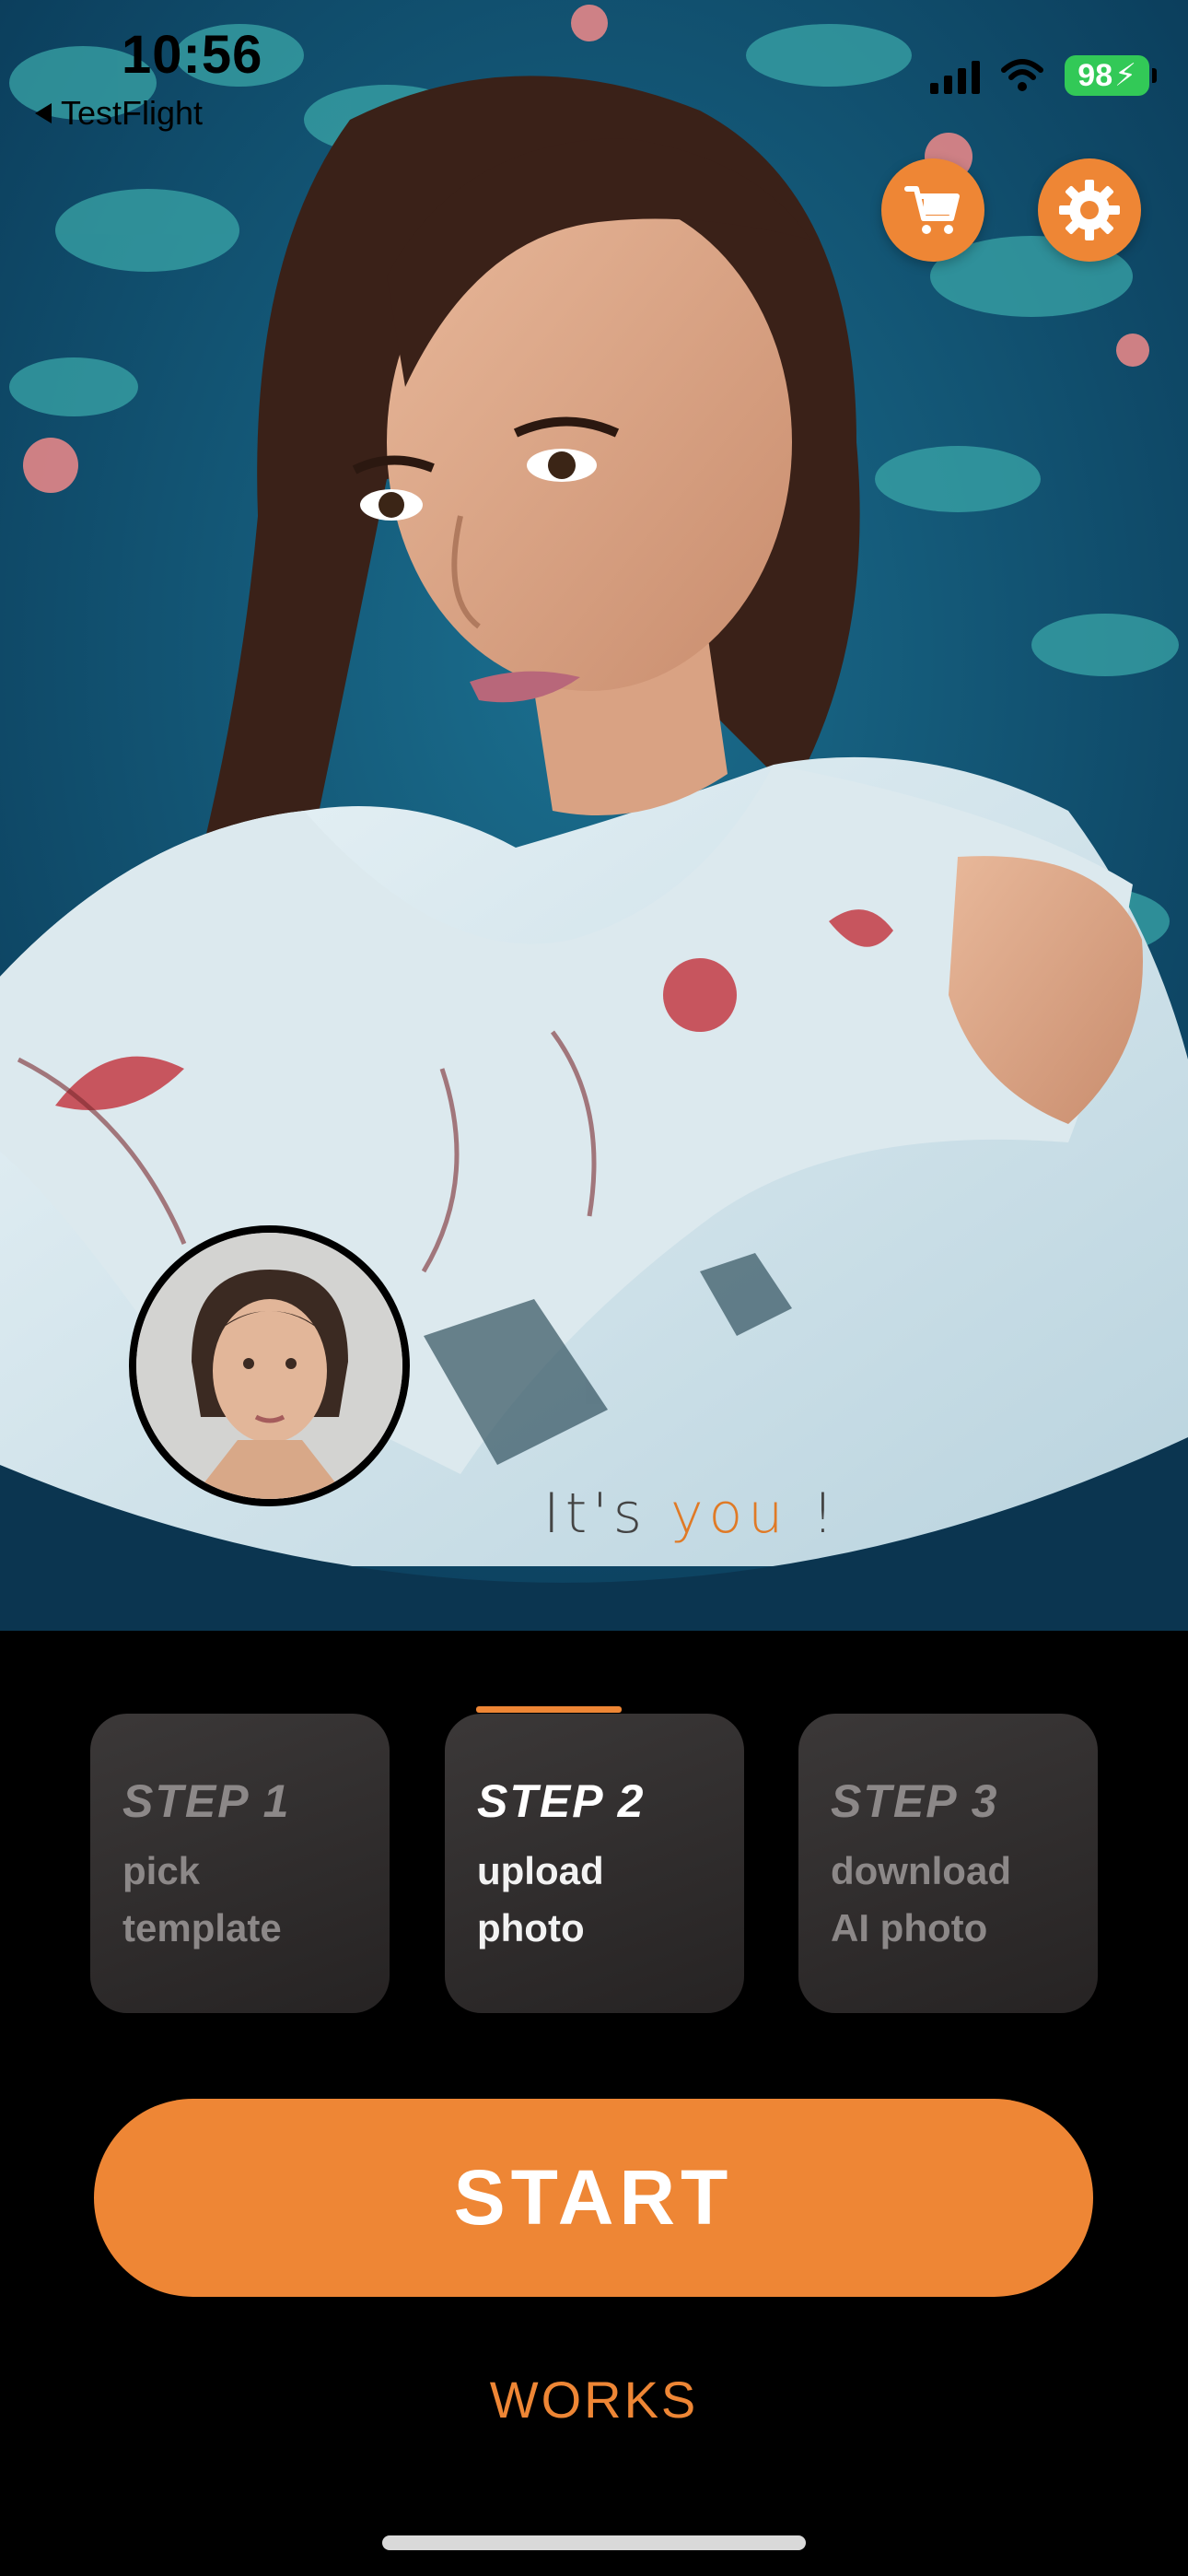  What do you see at coordinates (1095, 75) in the screenshot?
I see `battery-level: 98` at bounding box center [1095, 75].